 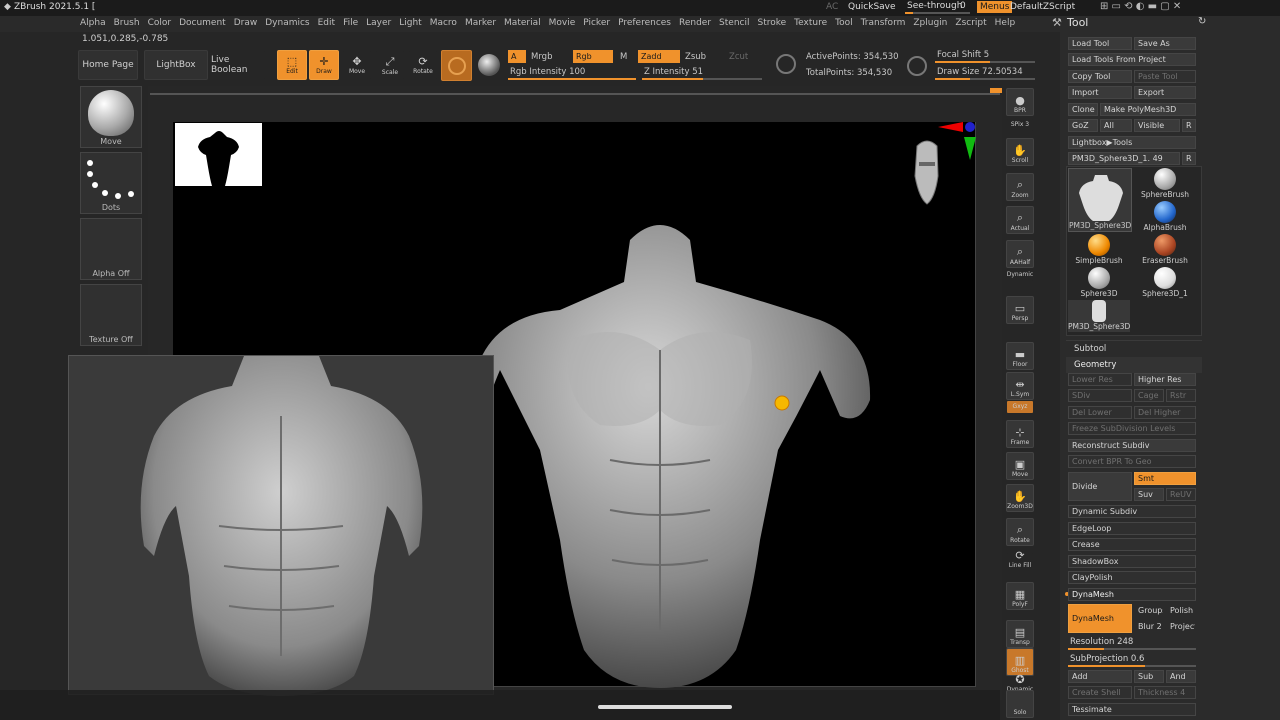 What do you see at coordinates (996, 90) in the screenshot?
I see `scrollbar-thumb` at bounding box center [996, 90].